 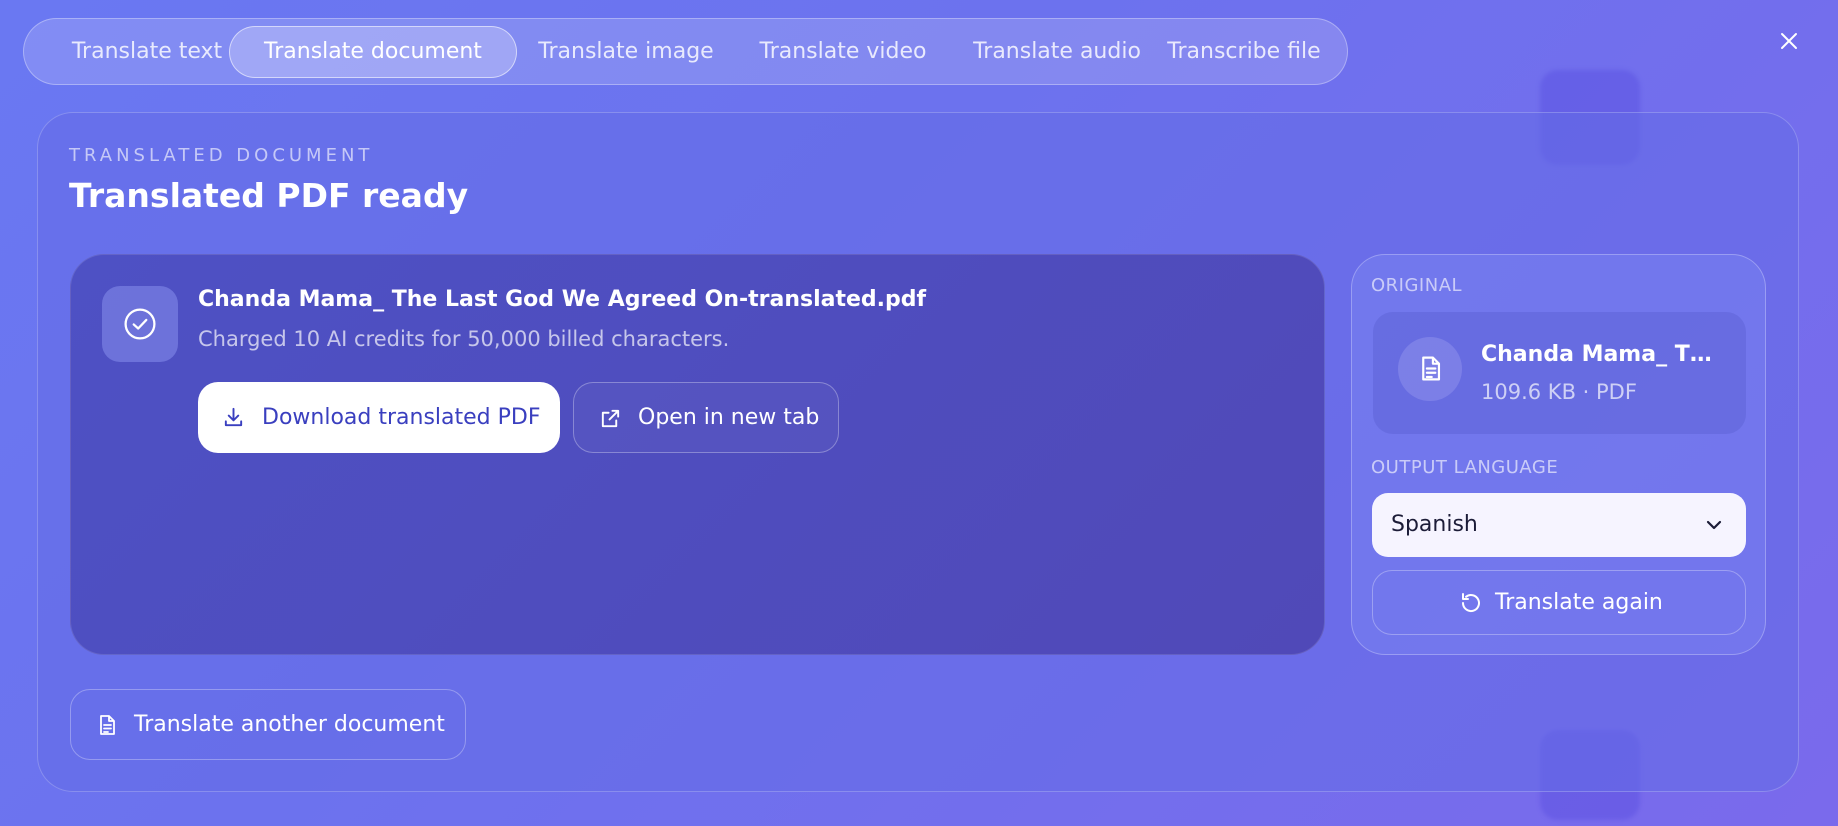 I want to click on translate-another-document-button: Translate another document, so click(x=268, y=724).